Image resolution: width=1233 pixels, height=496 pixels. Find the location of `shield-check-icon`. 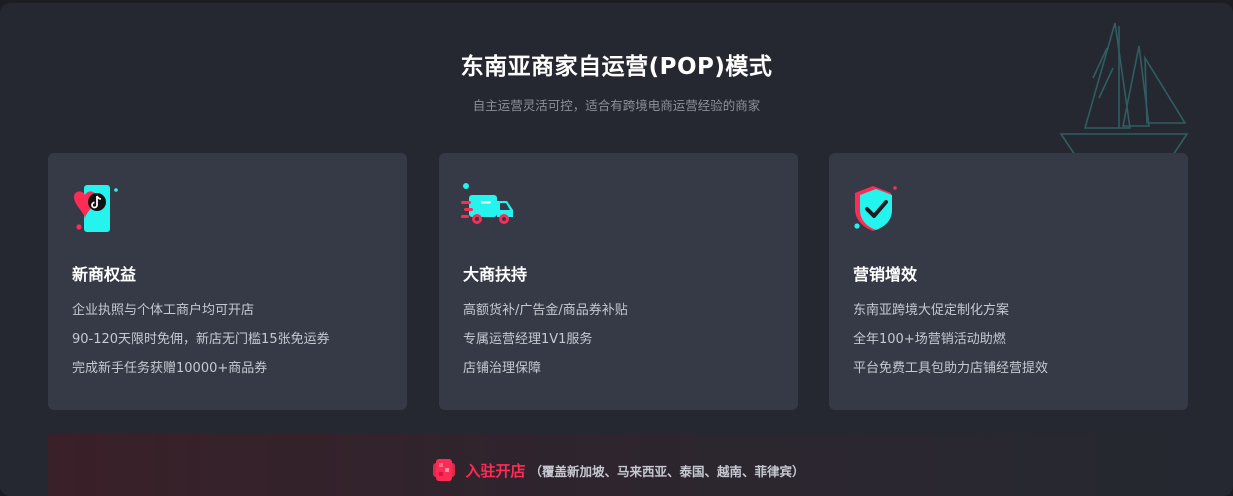

shield-check-icon is located at coordinates (875, 208).